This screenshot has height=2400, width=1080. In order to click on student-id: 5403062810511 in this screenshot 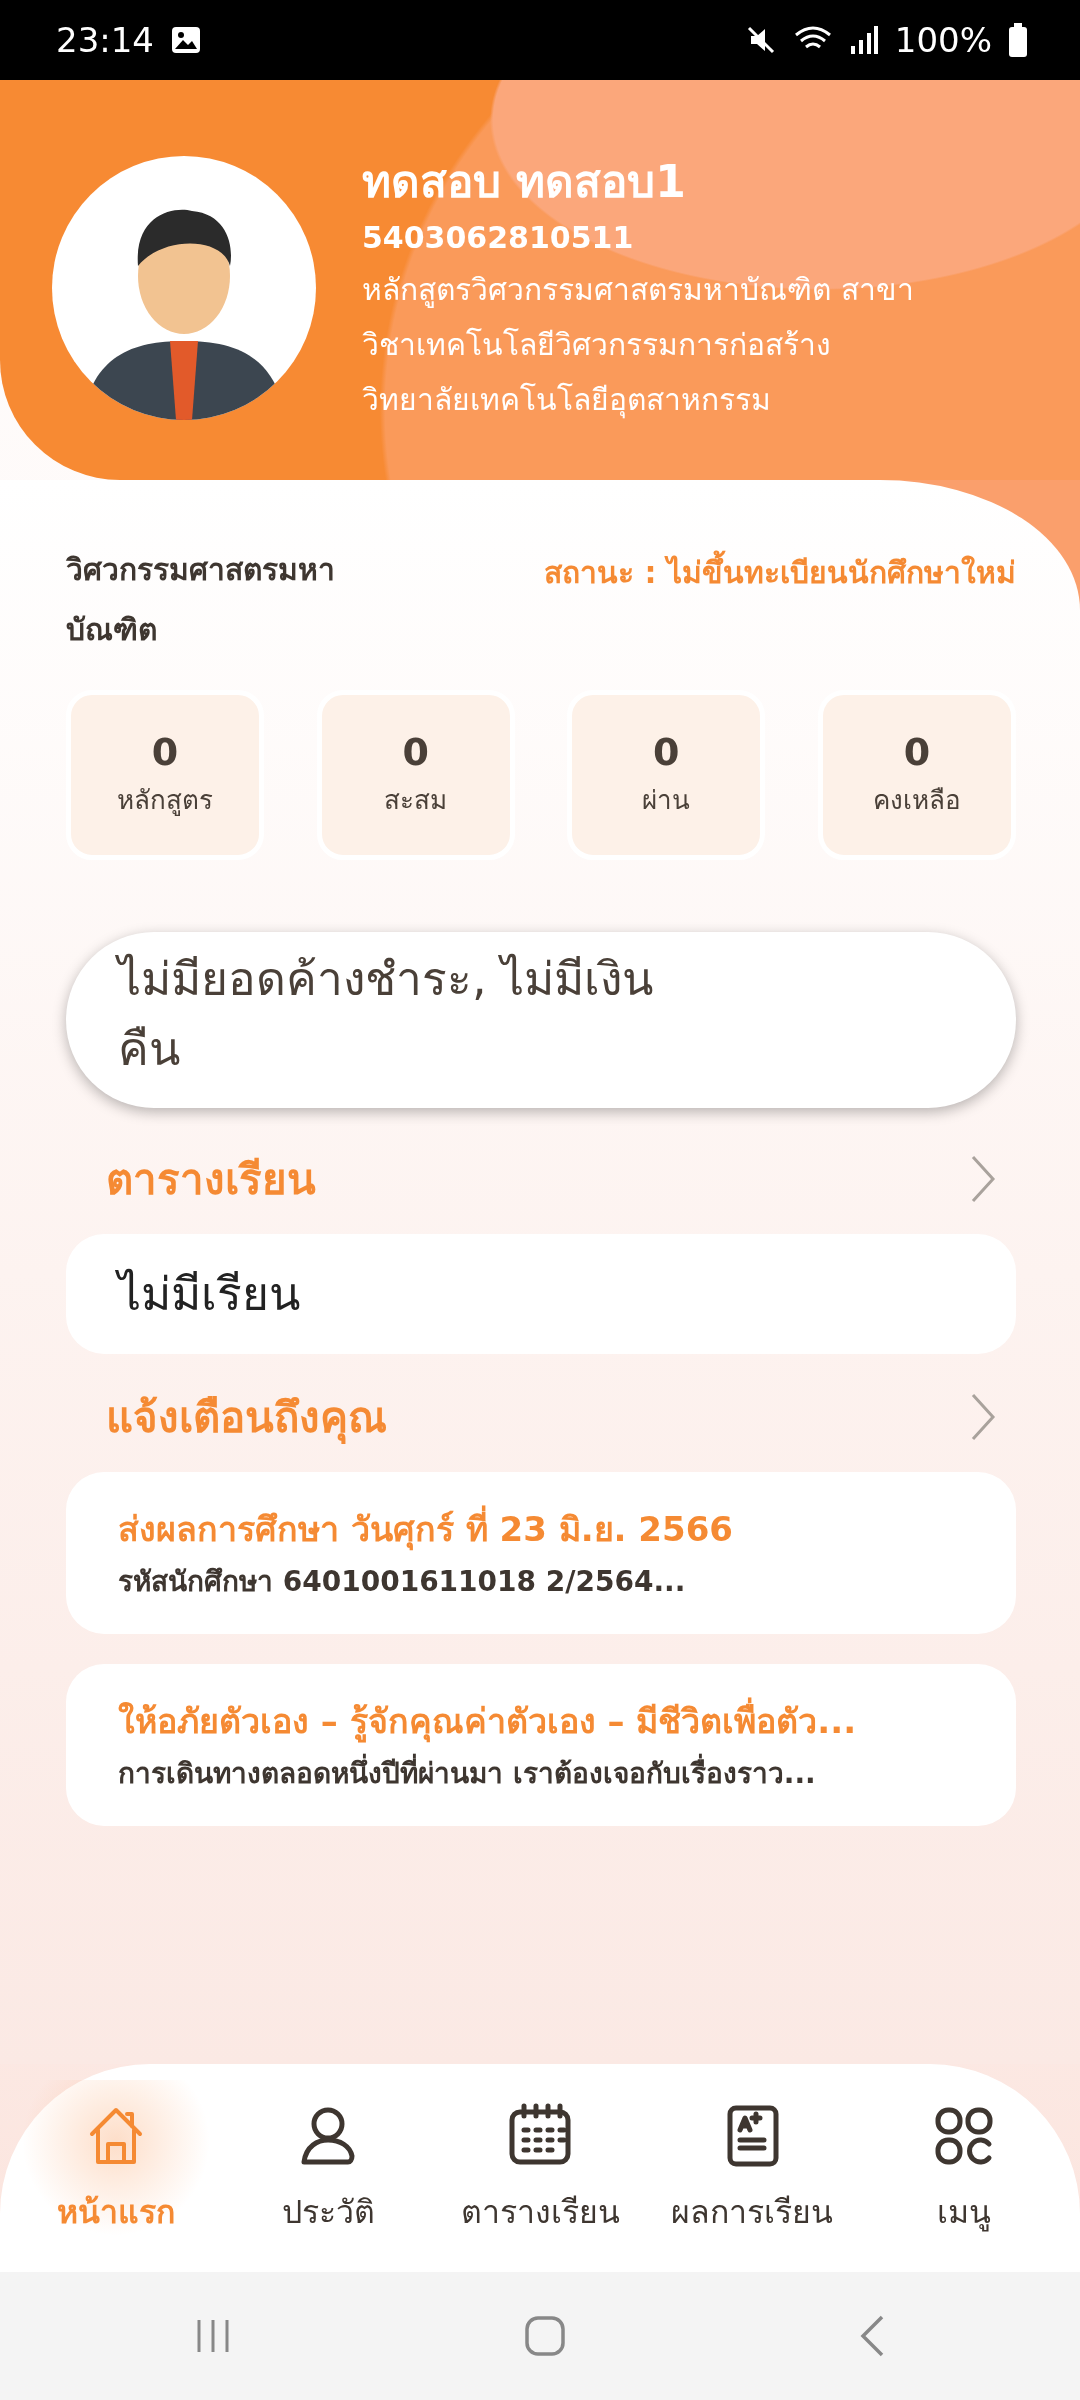, I will do `click(498, 237)`.